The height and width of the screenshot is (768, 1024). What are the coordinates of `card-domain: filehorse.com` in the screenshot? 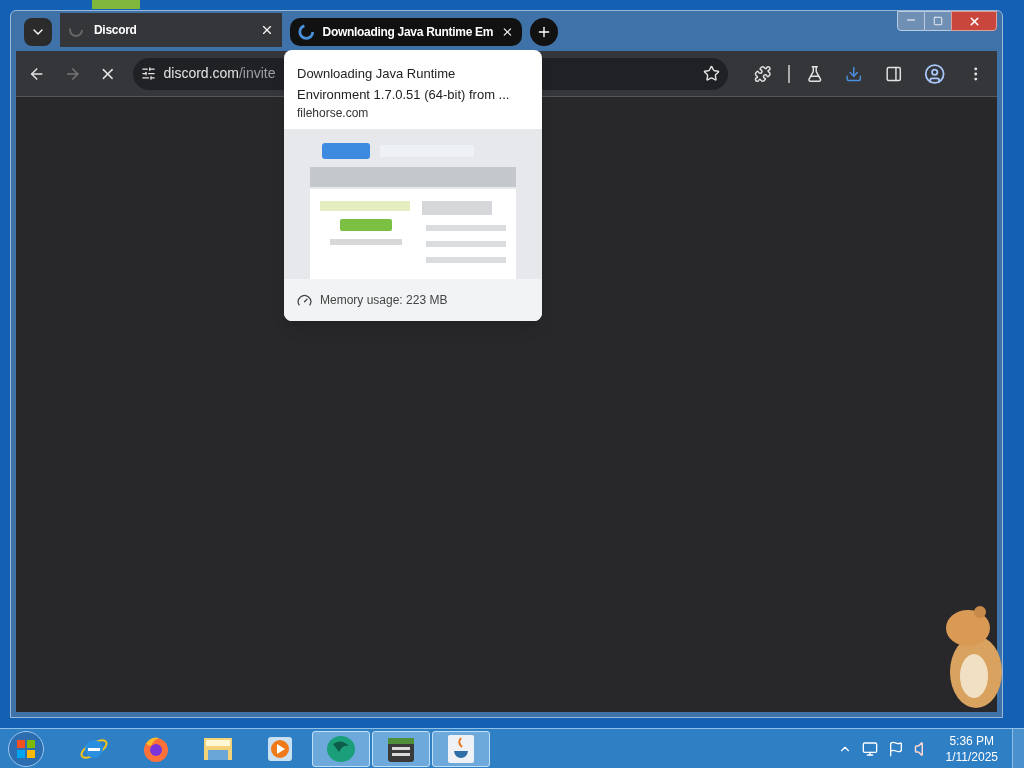 It's located at (333, 113).